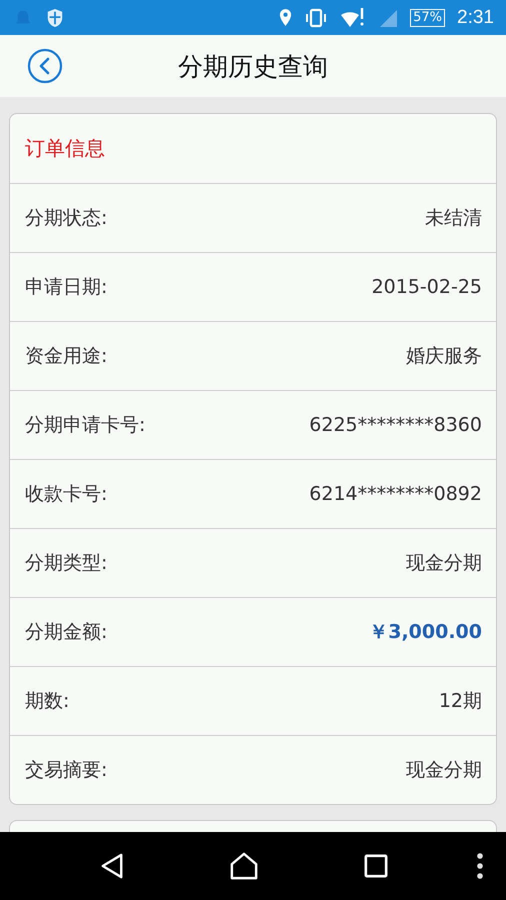 This screenshot has width=506, height=900. What do you see at coordinates (395, 425) in the screenshot?
I see `field-value: 6225********8360` at bounding box center [395, 425].